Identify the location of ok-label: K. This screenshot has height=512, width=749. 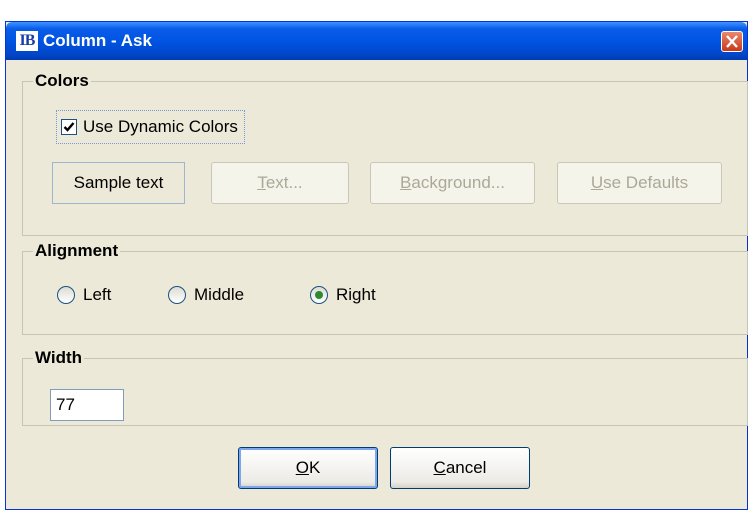
(314, 467).